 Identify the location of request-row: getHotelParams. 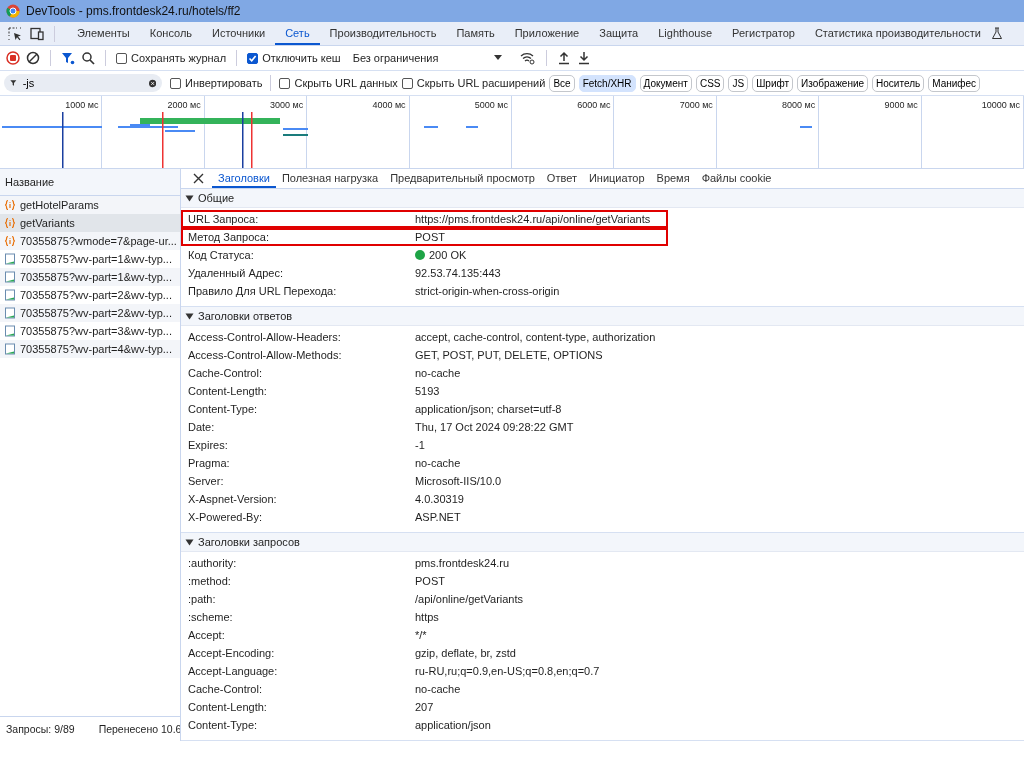
(90, 205).